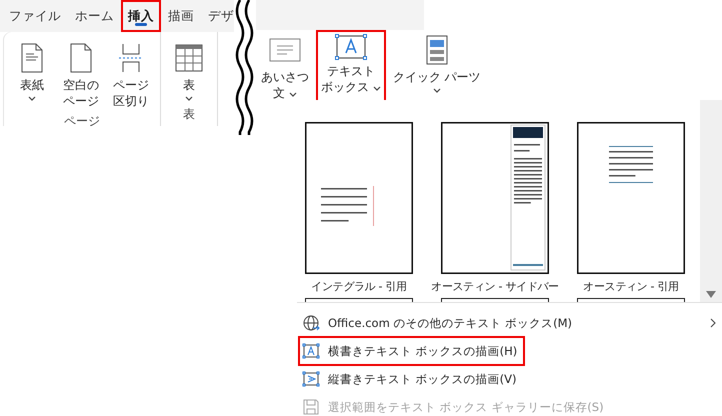 Image resolution: width=722 pixels, height=416 pixels. I want to click on ribbon-button: 表紙, so click(32, 75).